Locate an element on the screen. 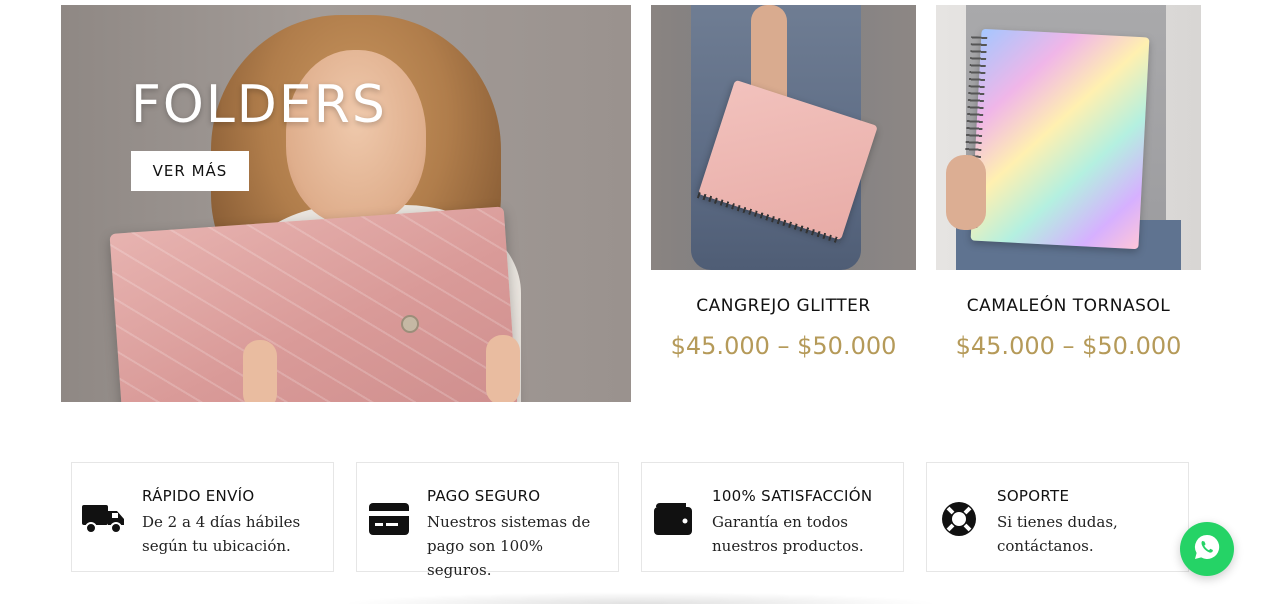 The width and height of the screenshot is (1261, 604). ver-mas-button: VER MÁS is located at coordinates (190, 171).